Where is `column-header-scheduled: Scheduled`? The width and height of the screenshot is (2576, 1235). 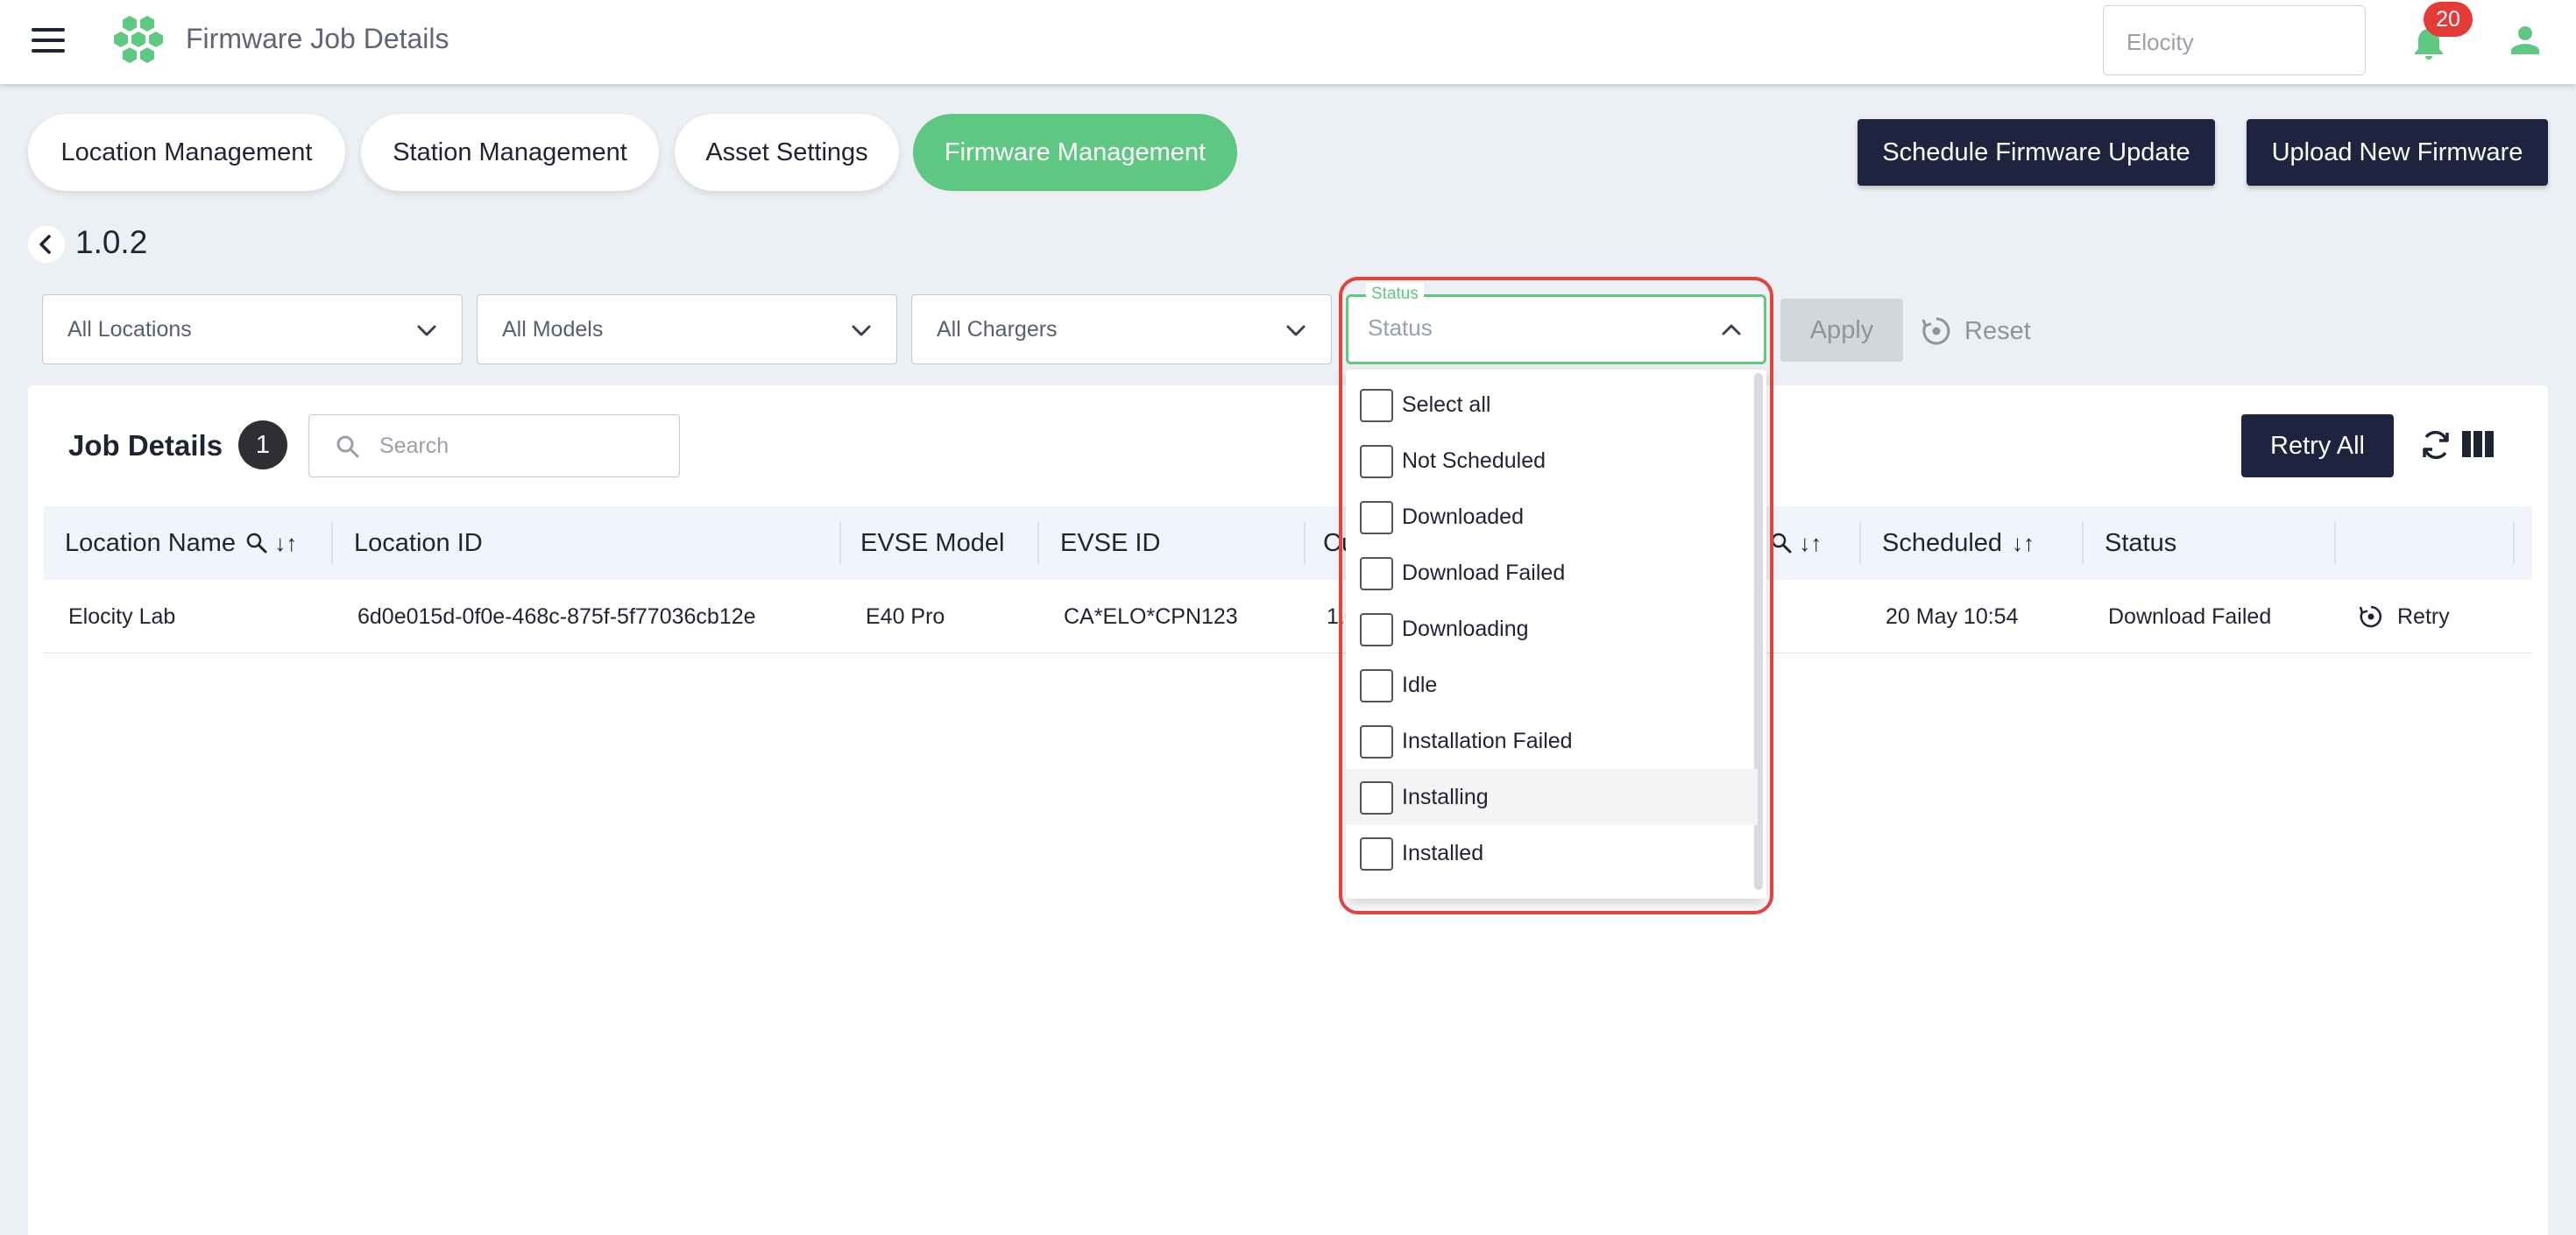 column-header-scheduled: Scheduled is located at coordinates (1942, 543).